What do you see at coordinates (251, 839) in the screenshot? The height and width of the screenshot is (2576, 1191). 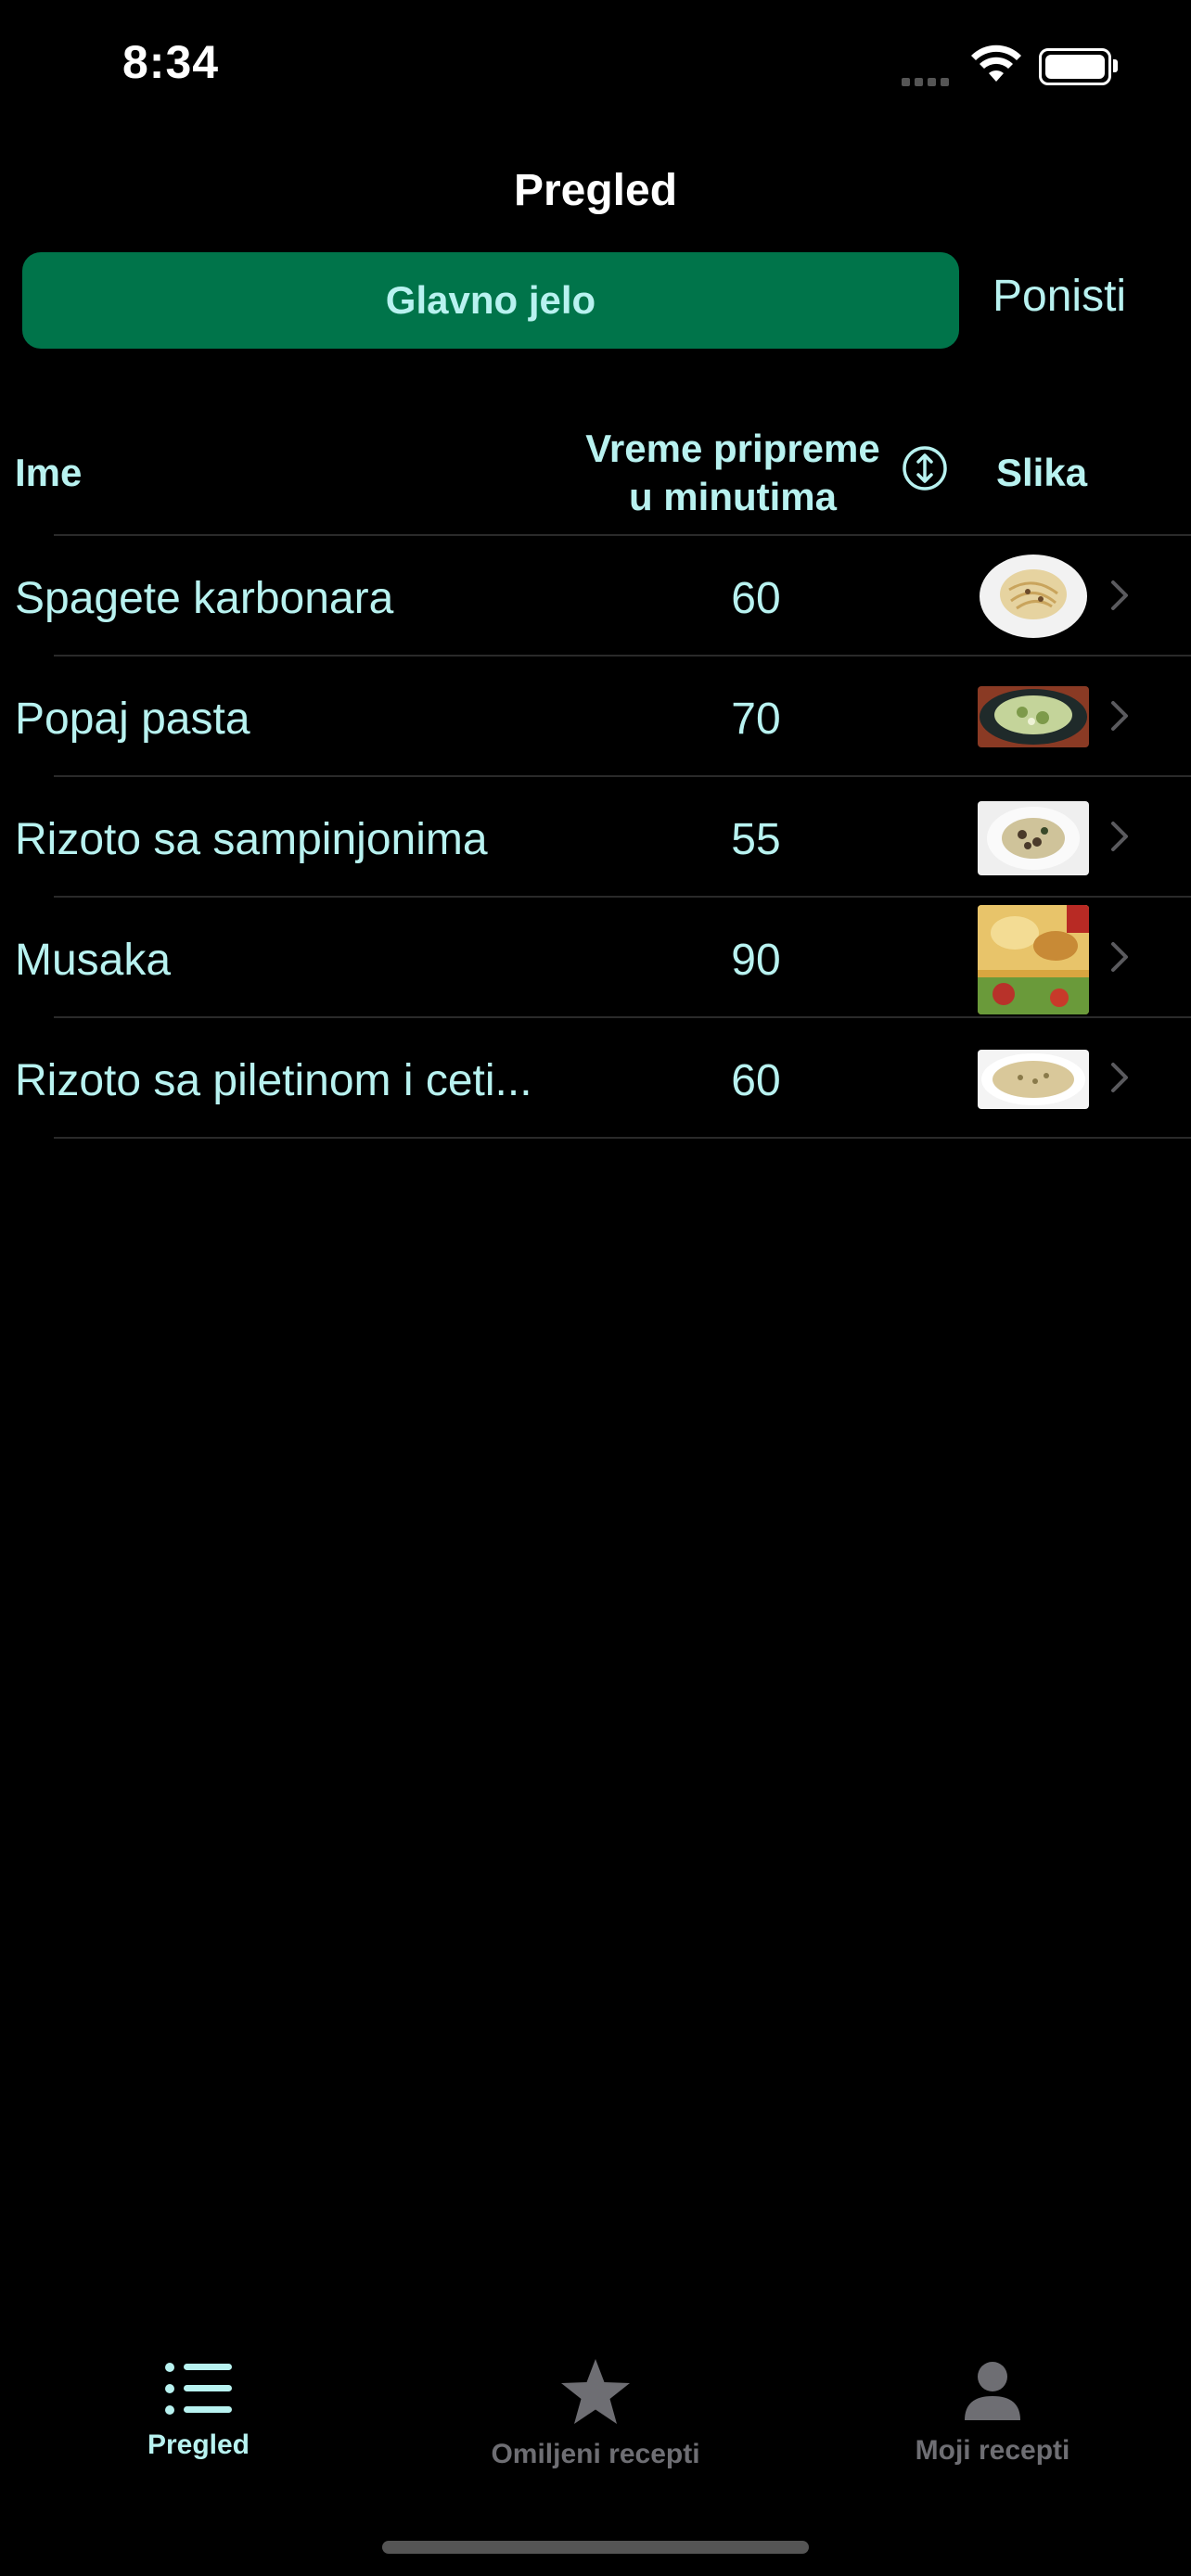 I see `recipe-name: Rizoto sa sampinjonima` at bounding box center [251, 839].